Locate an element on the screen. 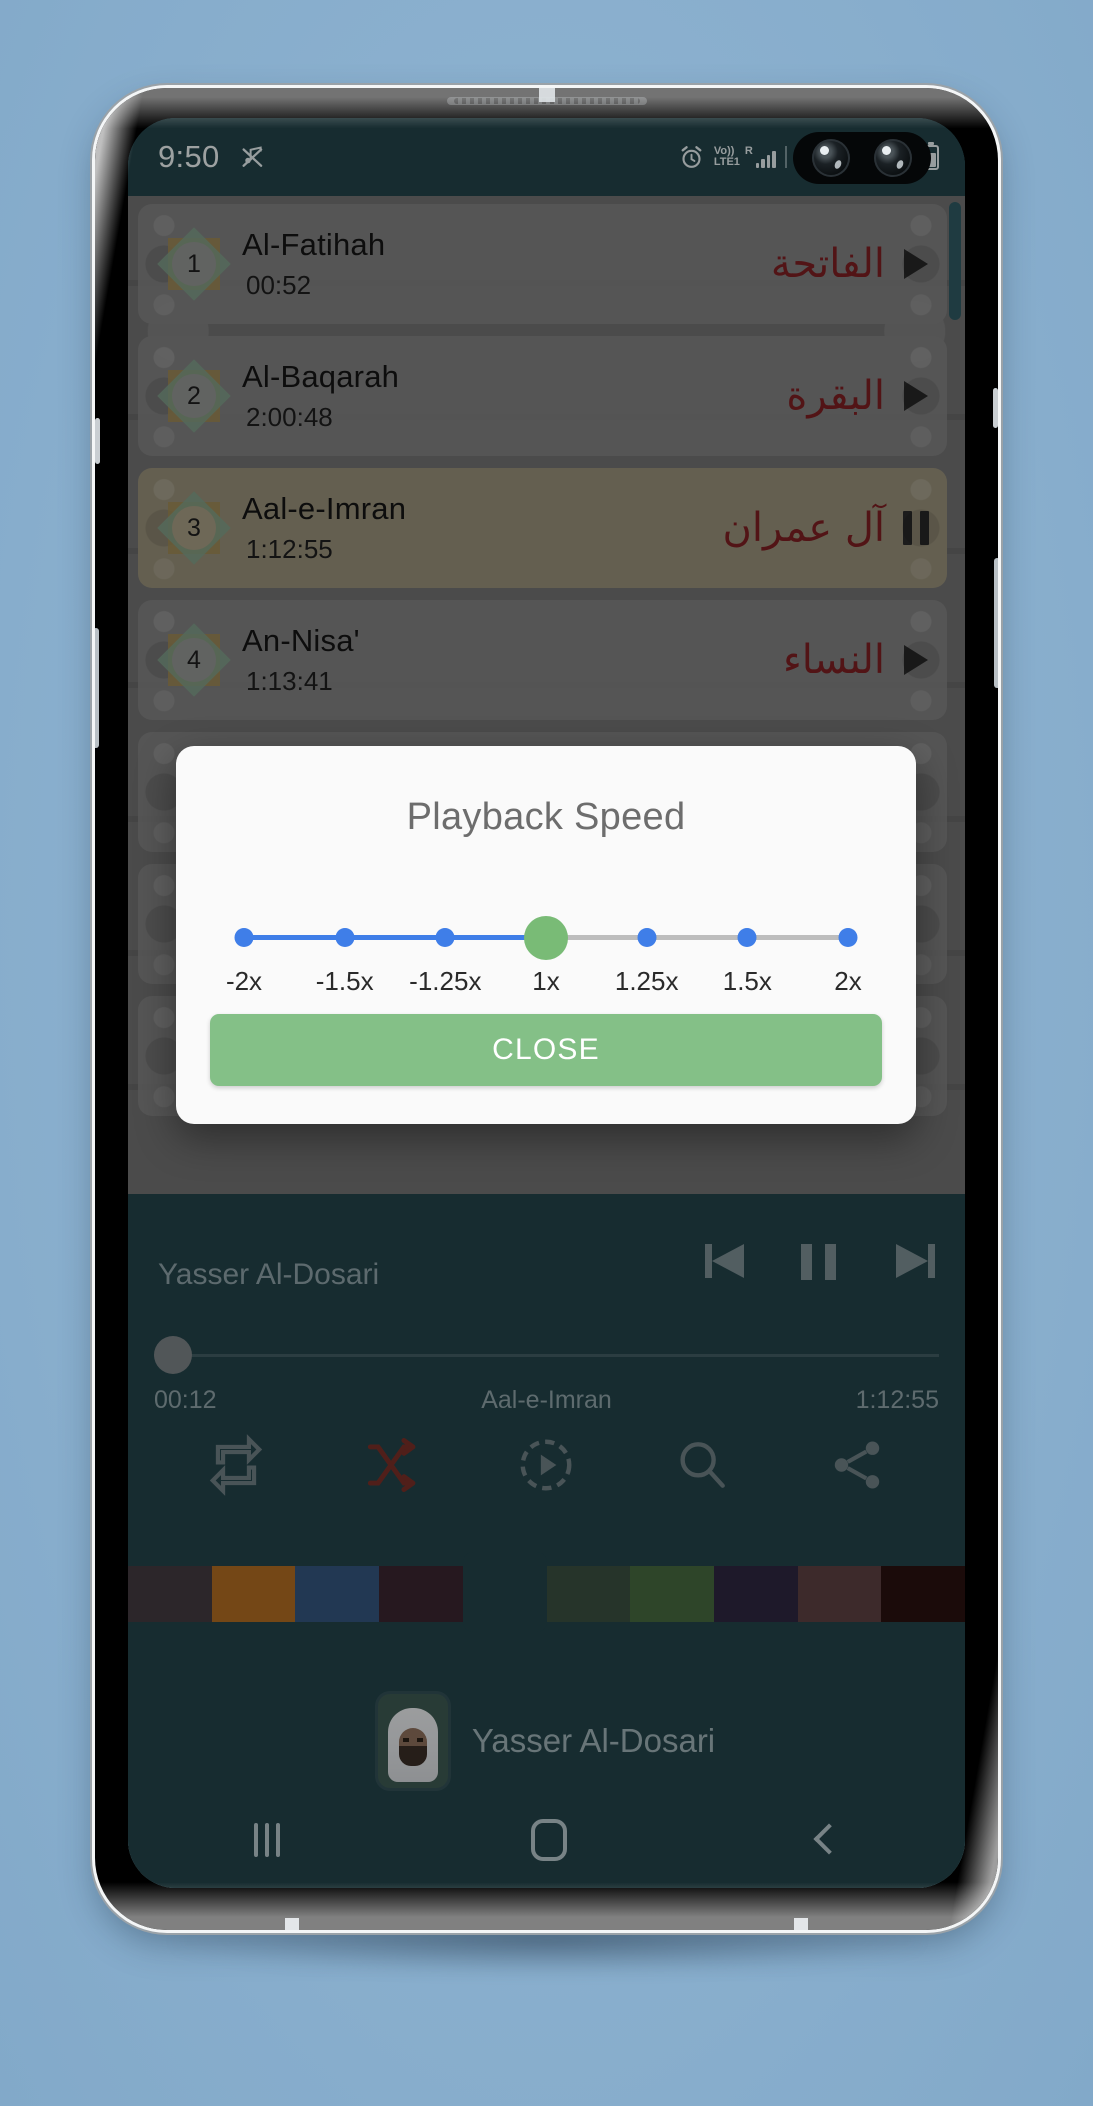 This screenshot has height=2106, width=1093. phone-rim-left is located at coordinates (97, 441).